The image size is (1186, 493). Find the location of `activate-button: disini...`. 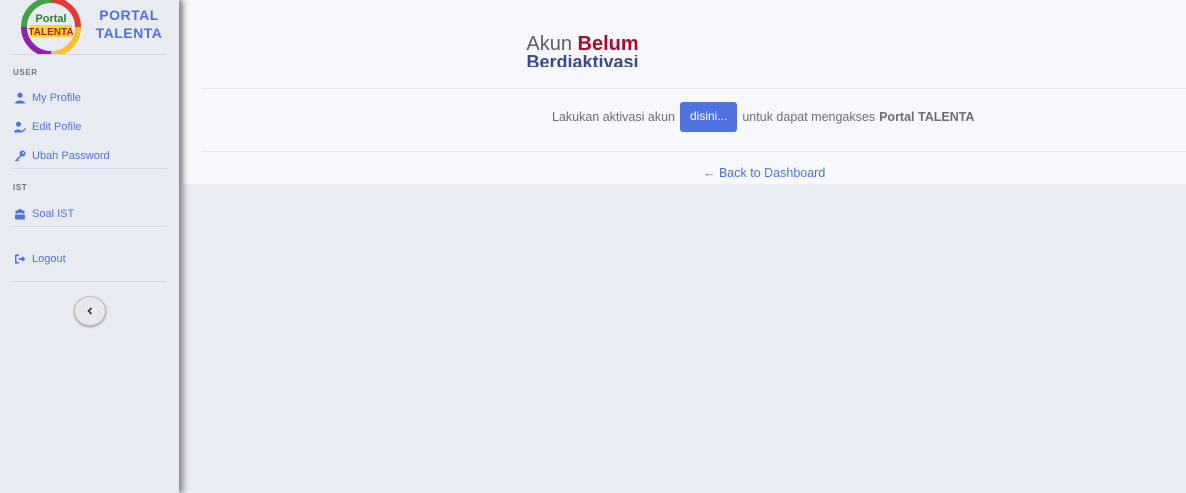

activate-button: disini... is located at coordinates (709, 117).